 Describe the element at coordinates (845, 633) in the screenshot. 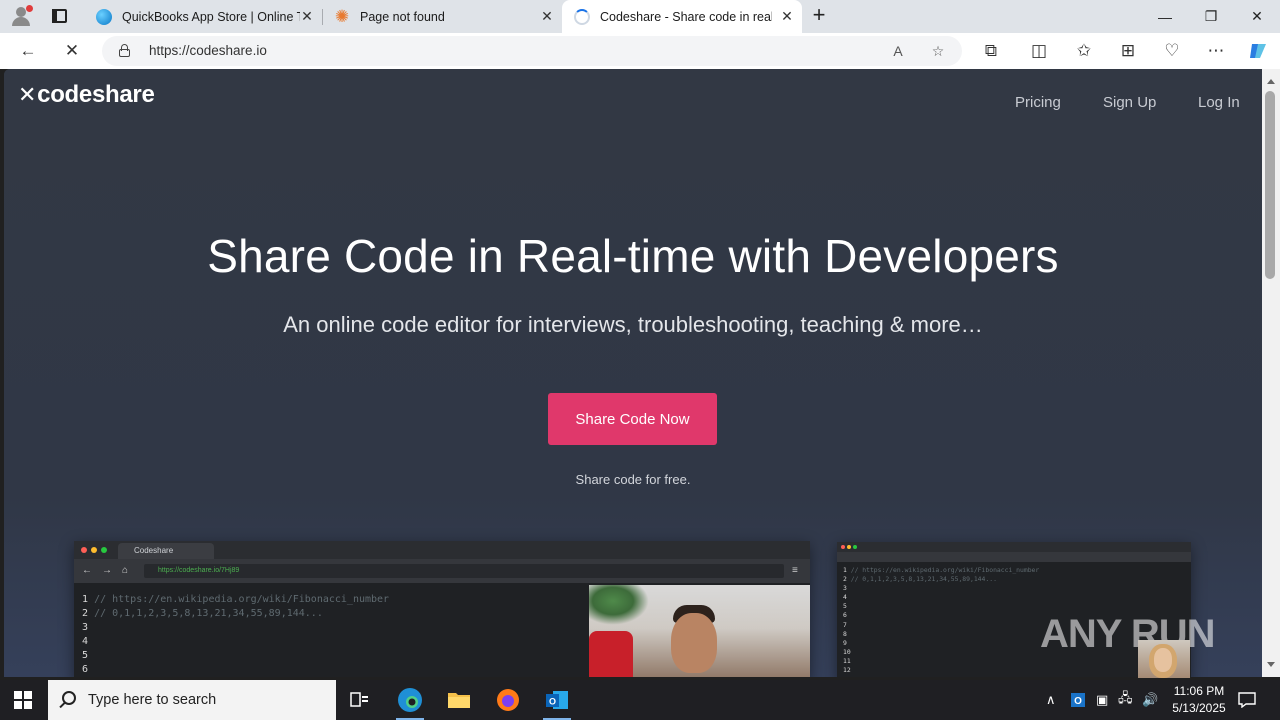

I see `code-line: 8` at that location.